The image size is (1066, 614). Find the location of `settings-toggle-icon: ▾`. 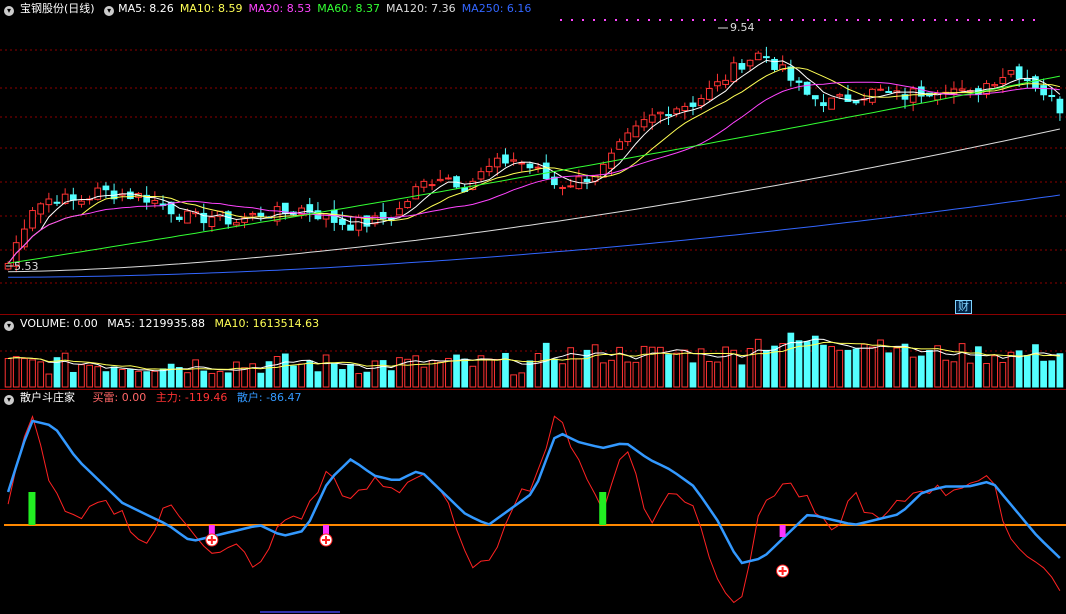

settings-toggle-icon: ▾ is located at coordinates (109, 11).